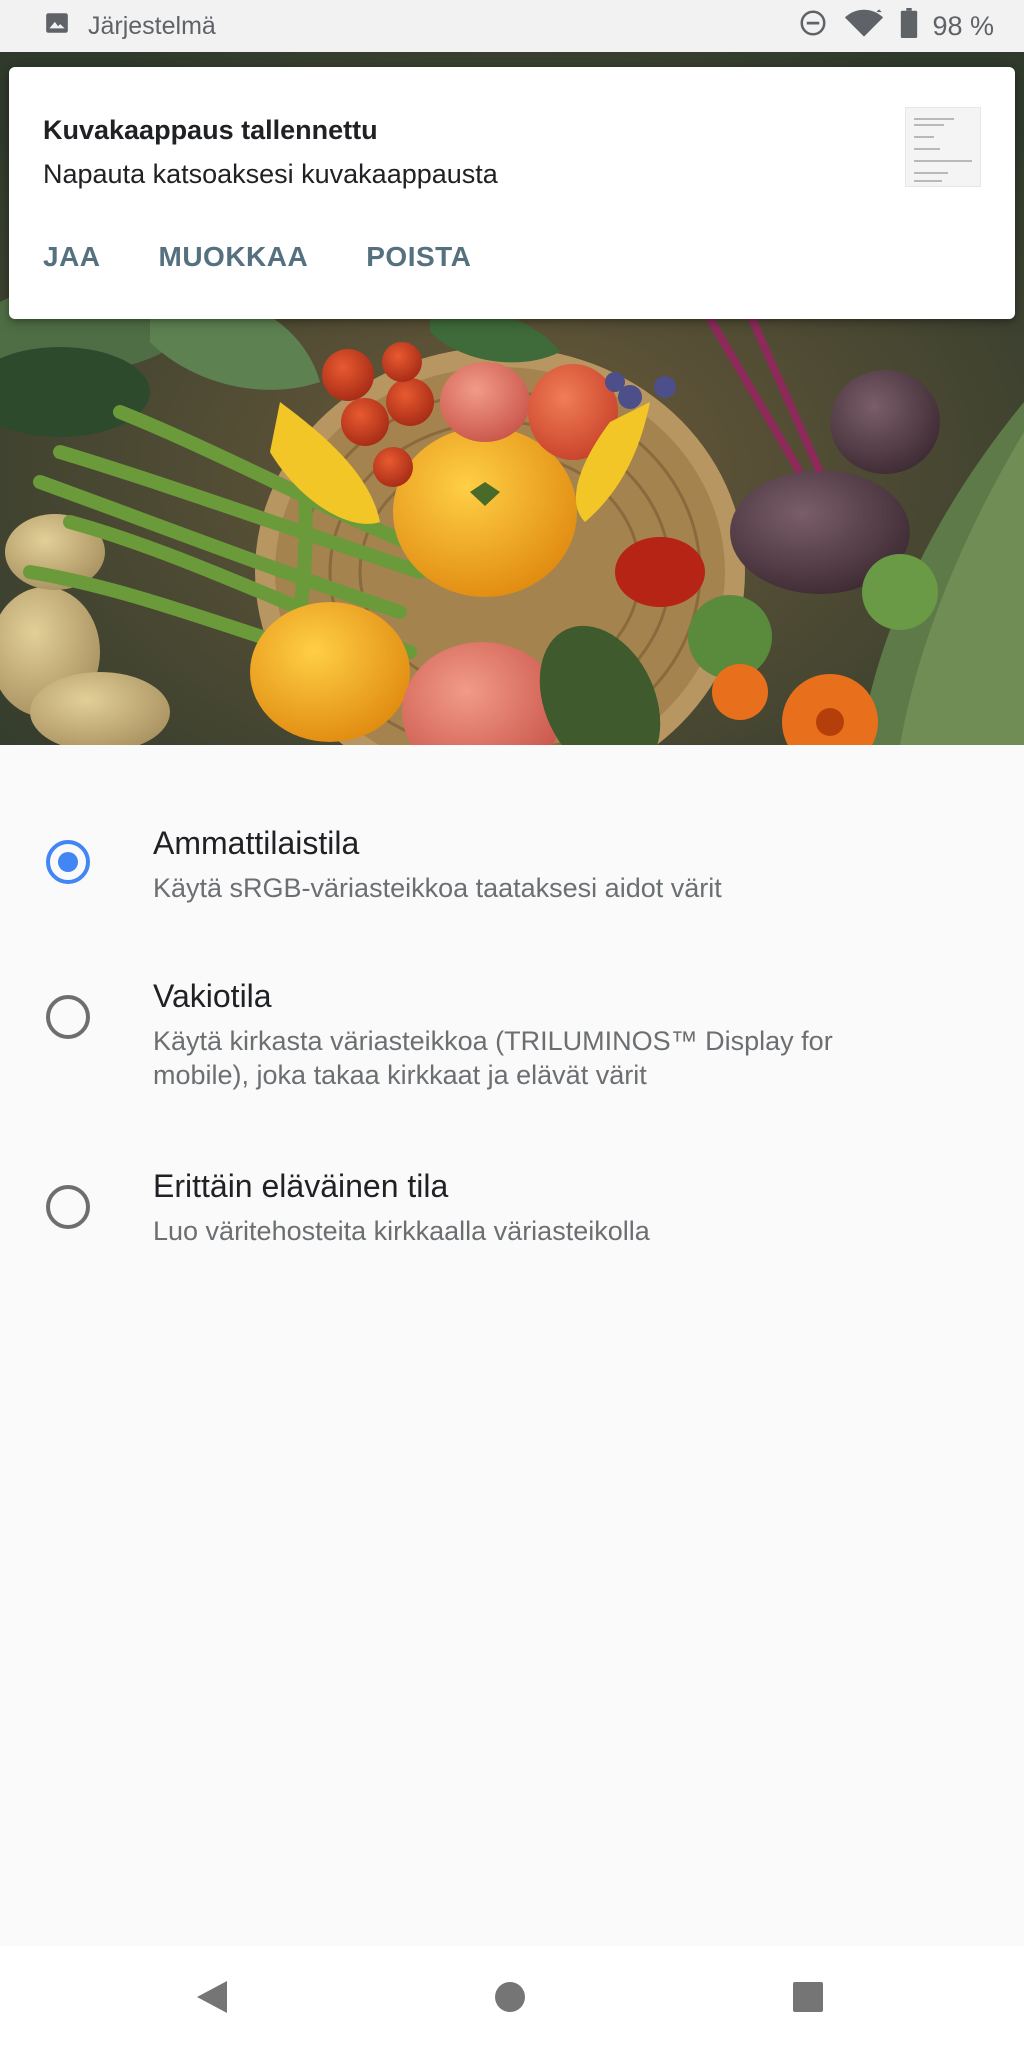 Image resolution: width=1024 pixels, height=2048 pixels. I want to click on notification-text: Napauta katsoaksesi kuvakaappausta, so click(270, 174).